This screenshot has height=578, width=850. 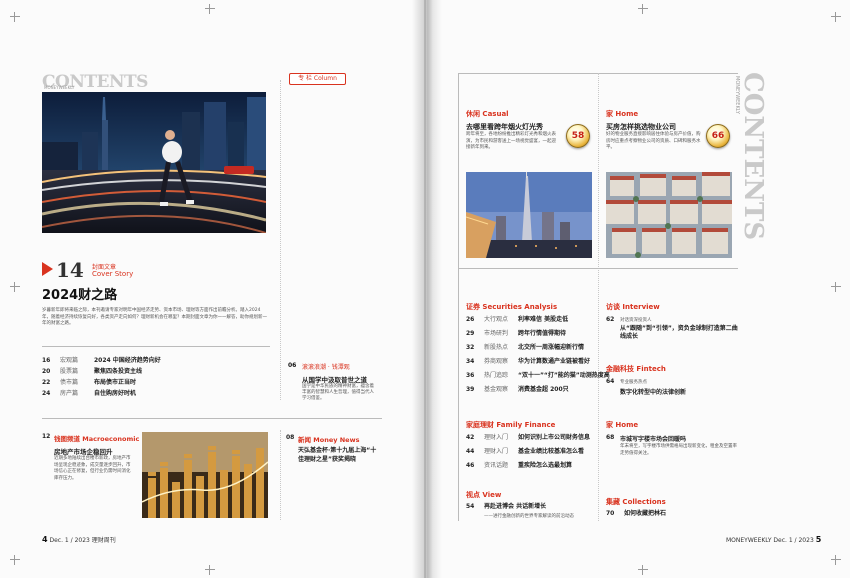 I want to click on toc-title: 跨年行情值得期待, so click(x=542, y=333).